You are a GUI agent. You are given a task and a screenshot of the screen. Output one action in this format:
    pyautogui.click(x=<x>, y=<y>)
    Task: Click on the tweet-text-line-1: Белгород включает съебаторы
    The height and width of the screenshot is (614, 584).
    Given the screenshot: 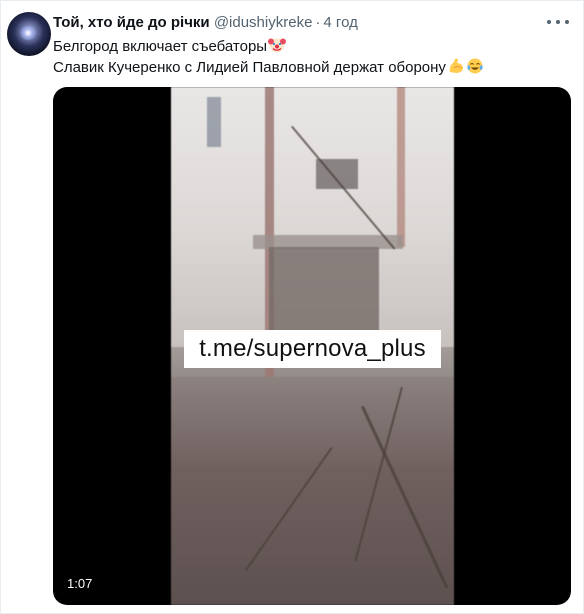 What is the action you would take?
    pyautogui.click(x=313, y=46)
    